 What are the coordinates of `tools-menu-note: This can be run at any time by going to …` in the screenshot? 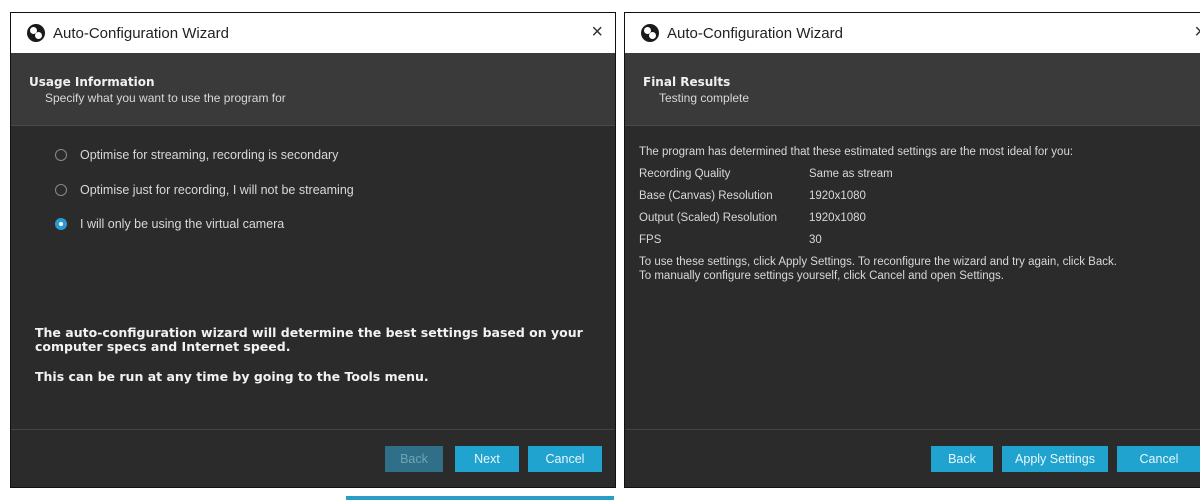 It's located at (232, 376).